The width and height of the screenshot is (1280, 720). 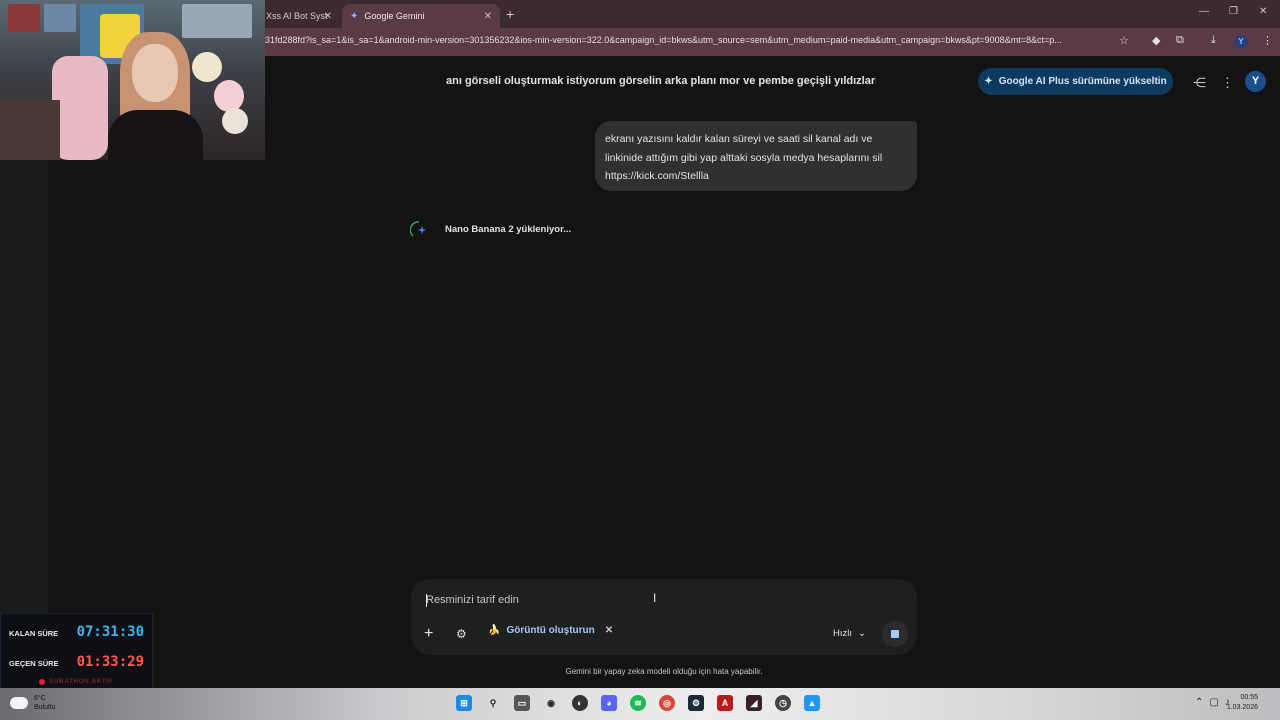 I want to click on webcam-overlay, so click(x=132, y=80).